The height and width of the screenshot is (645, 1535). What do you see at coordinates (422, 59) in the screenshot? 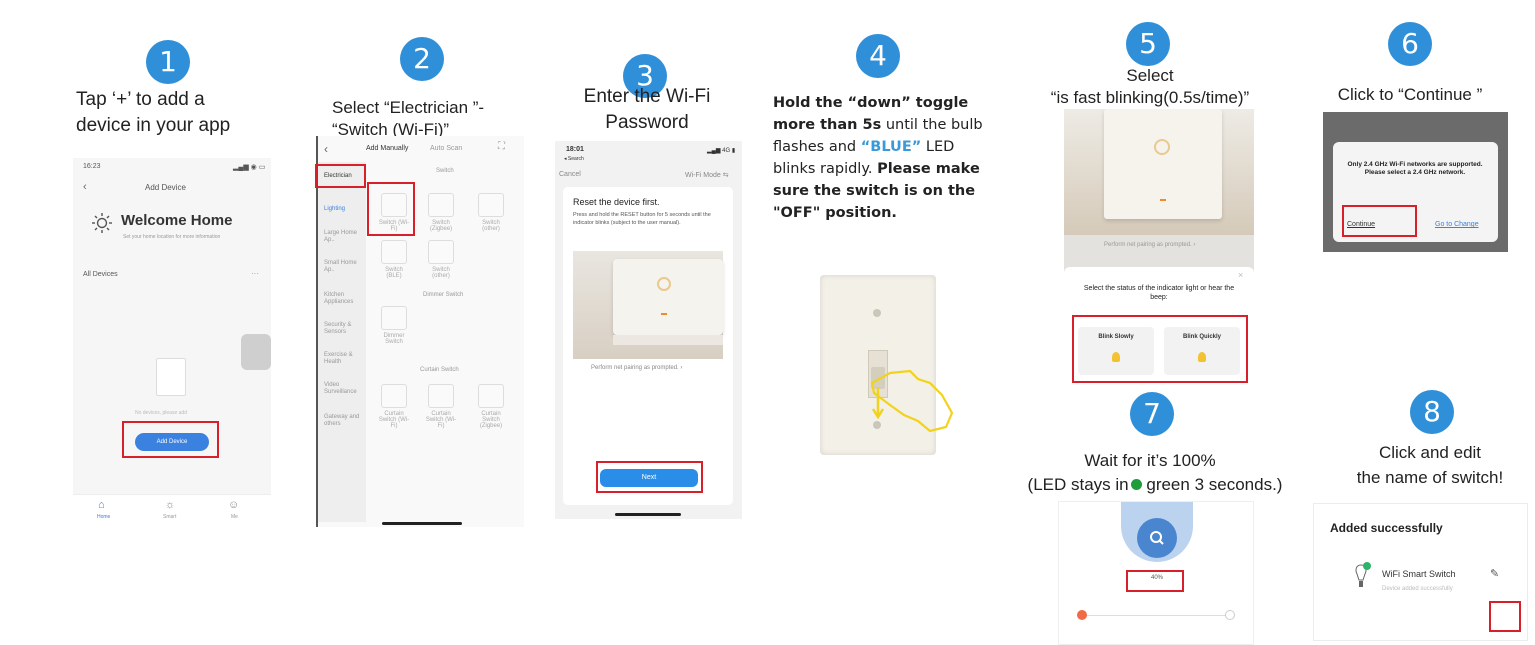
I see `step-2-number: 2` at bounding box center [422, 59].